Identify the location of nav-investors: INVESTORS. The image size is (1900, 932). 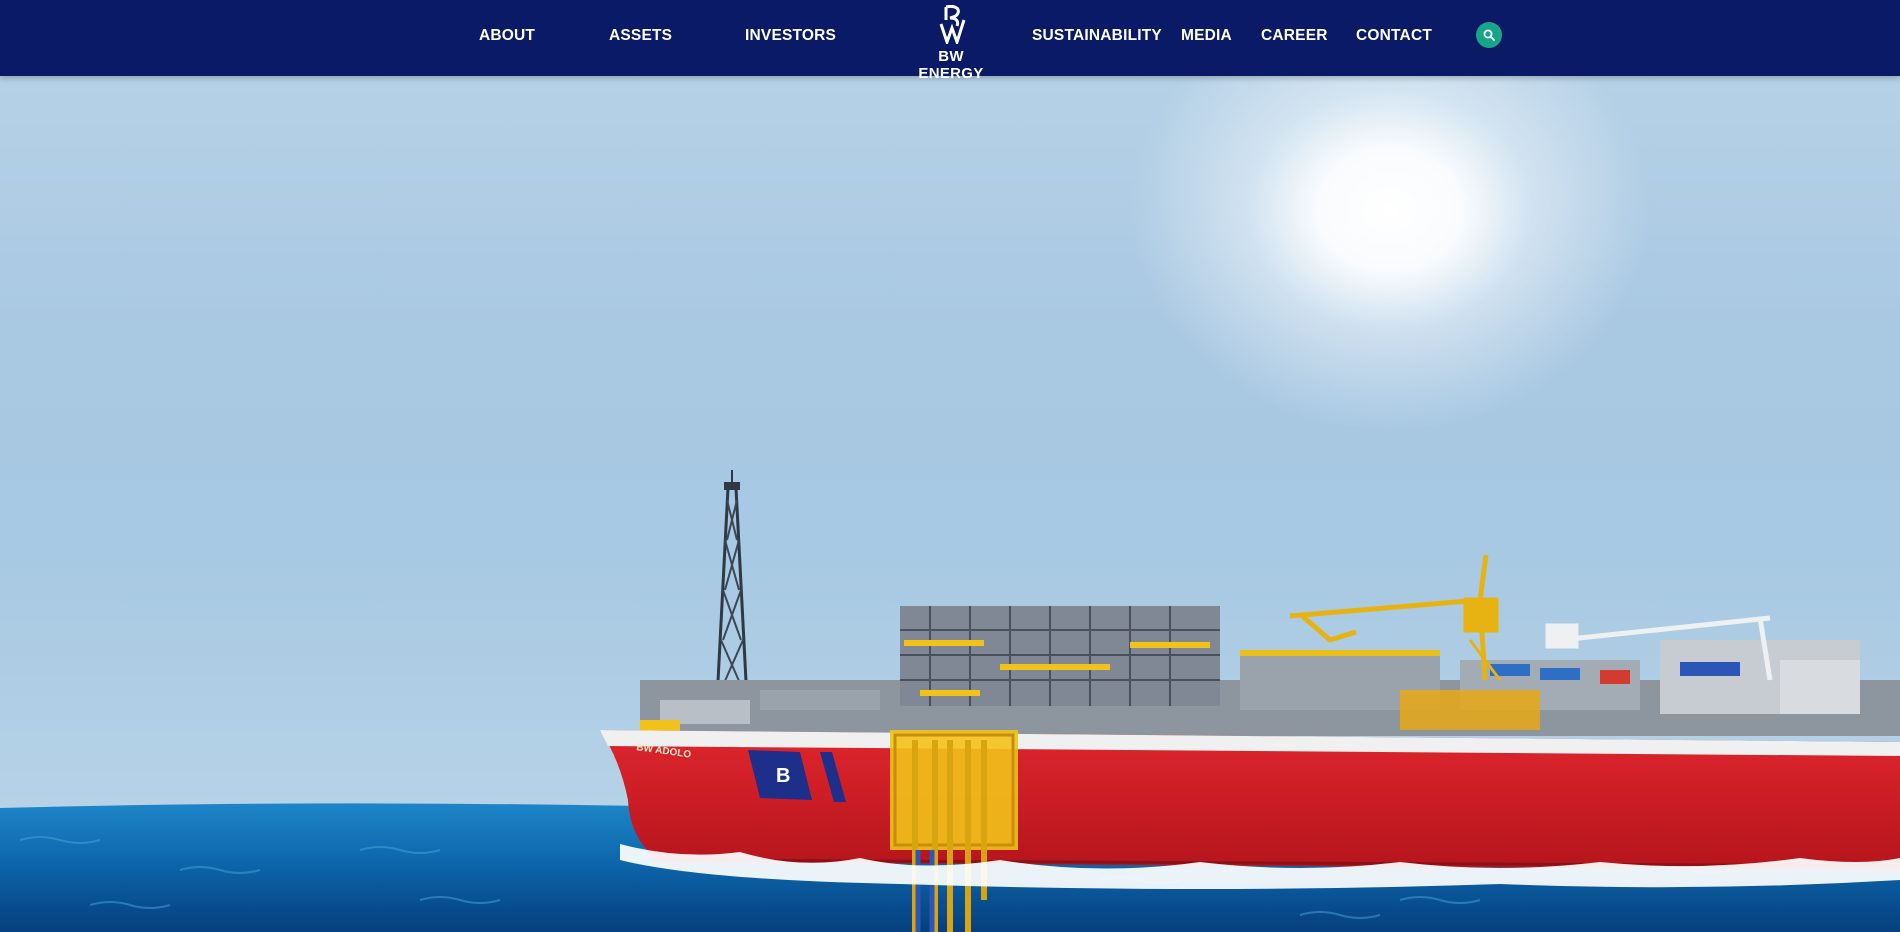
(790, 36).